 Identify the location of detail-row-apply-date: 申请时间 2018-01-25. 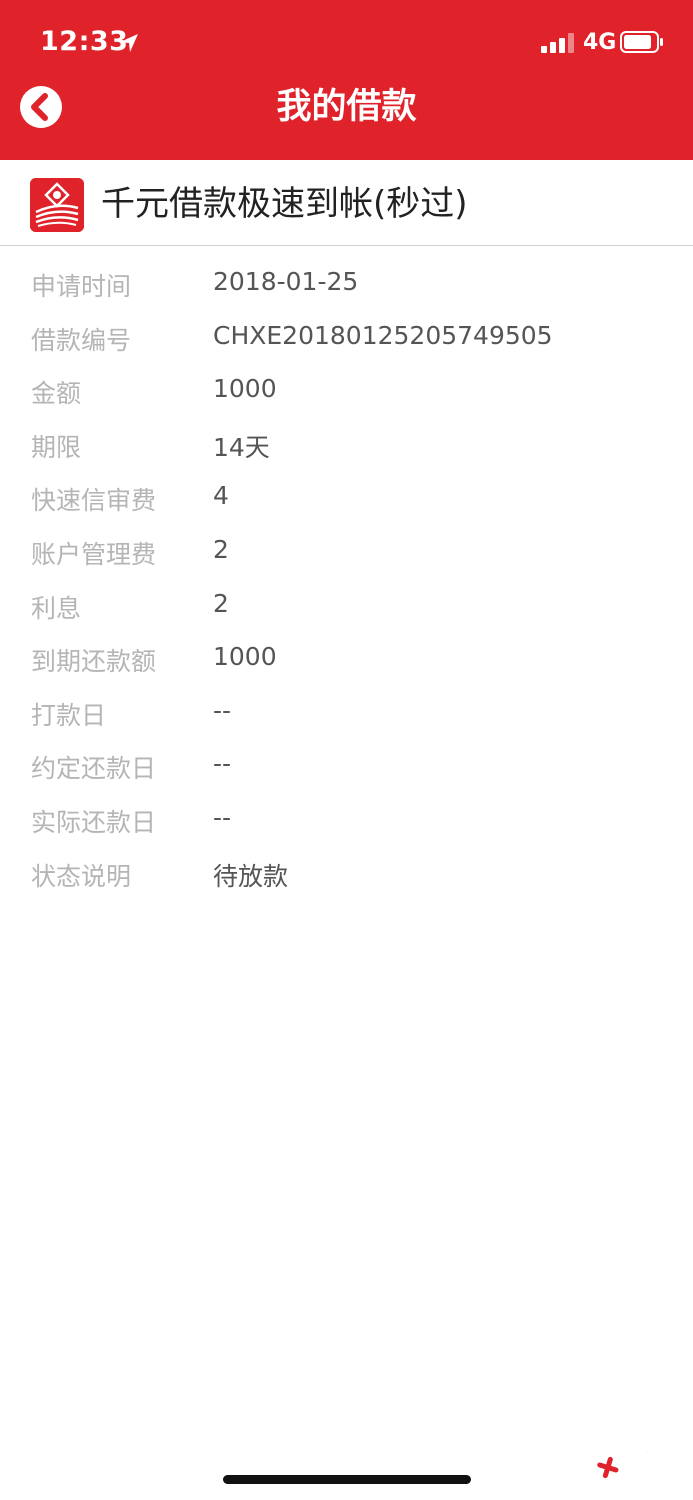
(346, 286).